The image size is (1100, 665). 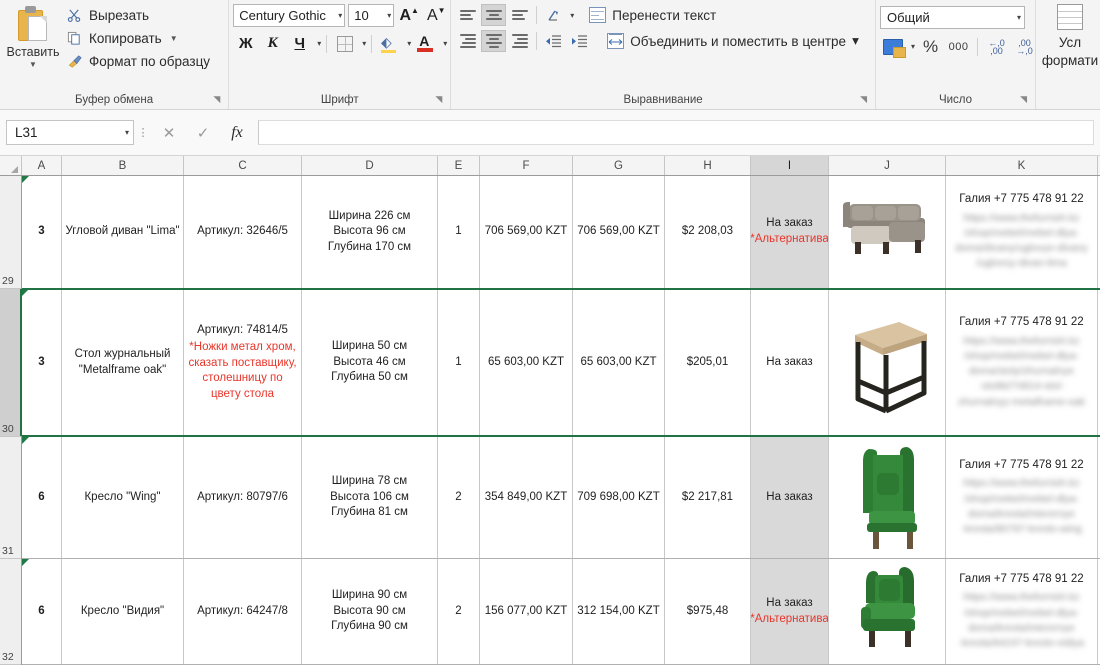 I want to click on row-header-30: 30, so click(x=11, y=363).